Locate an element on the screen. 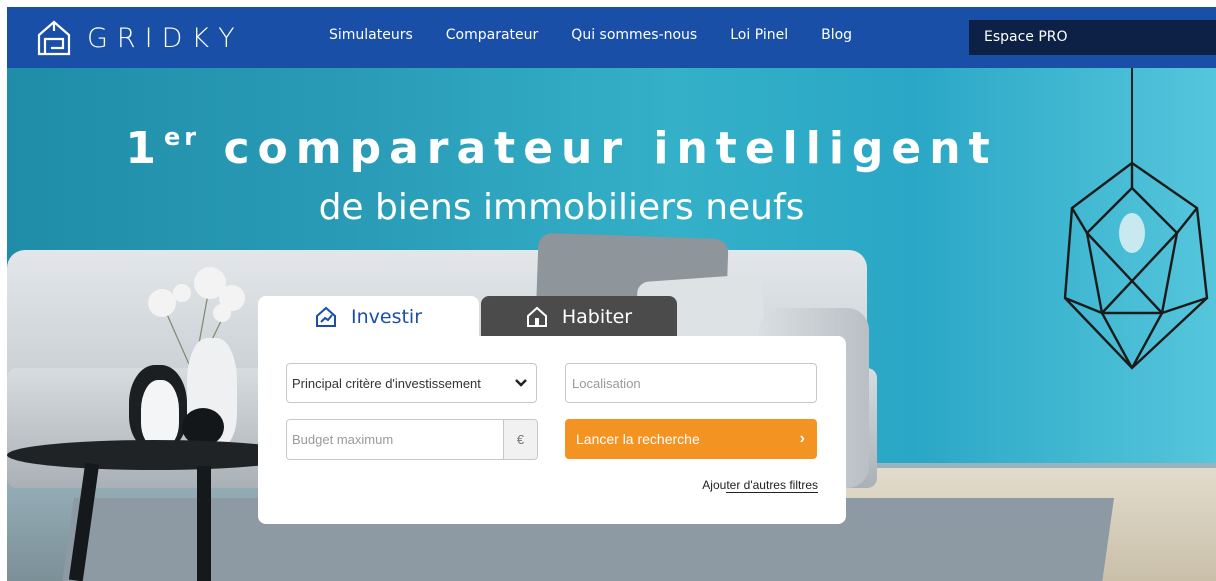  search-submit-button: Lancer la recherche › is located at coordinates (691, 439).